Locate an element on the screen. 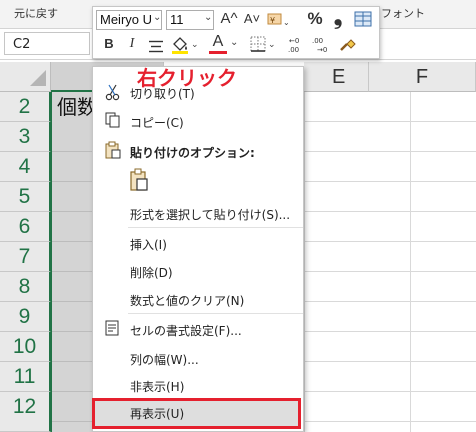  undo-group-label: 元に戻す is located at coordinates (36, 13).